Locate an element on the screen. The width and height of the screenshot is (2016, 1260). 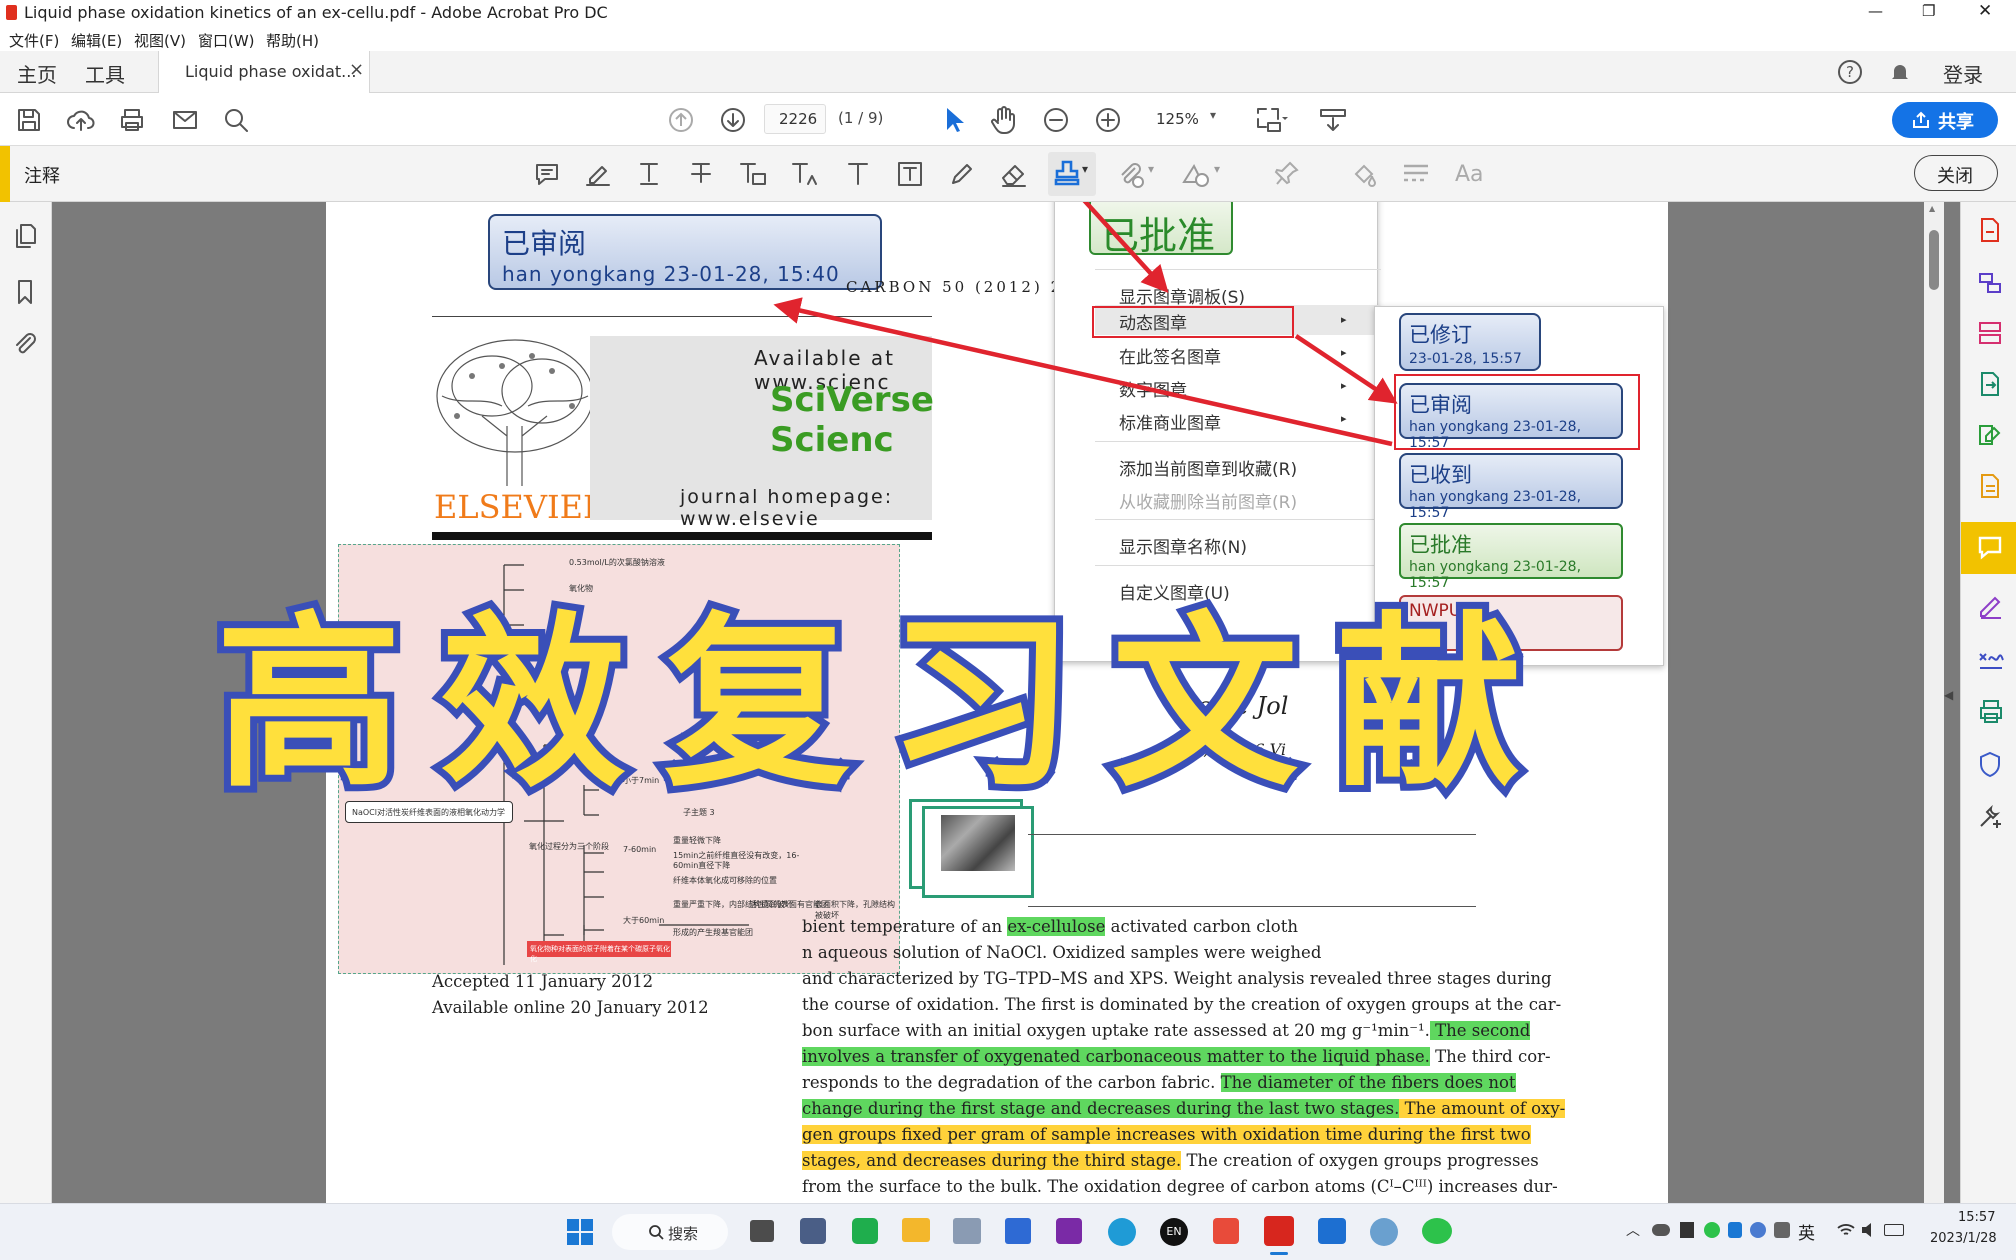
edit-pdf-icon is located at coordinates (1990, 435).